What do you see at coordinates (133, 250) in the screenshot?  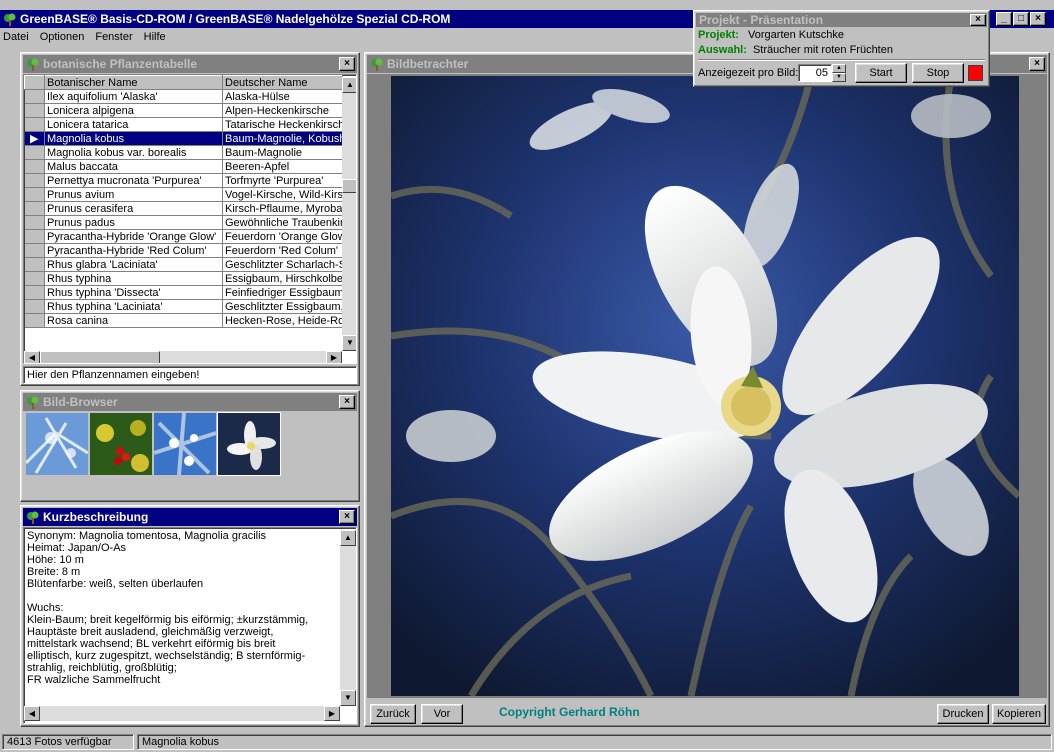 I see `cell-botanical-name: Pyracantha-Hybride 'Red Colum'` at bounding box center [133, 250].